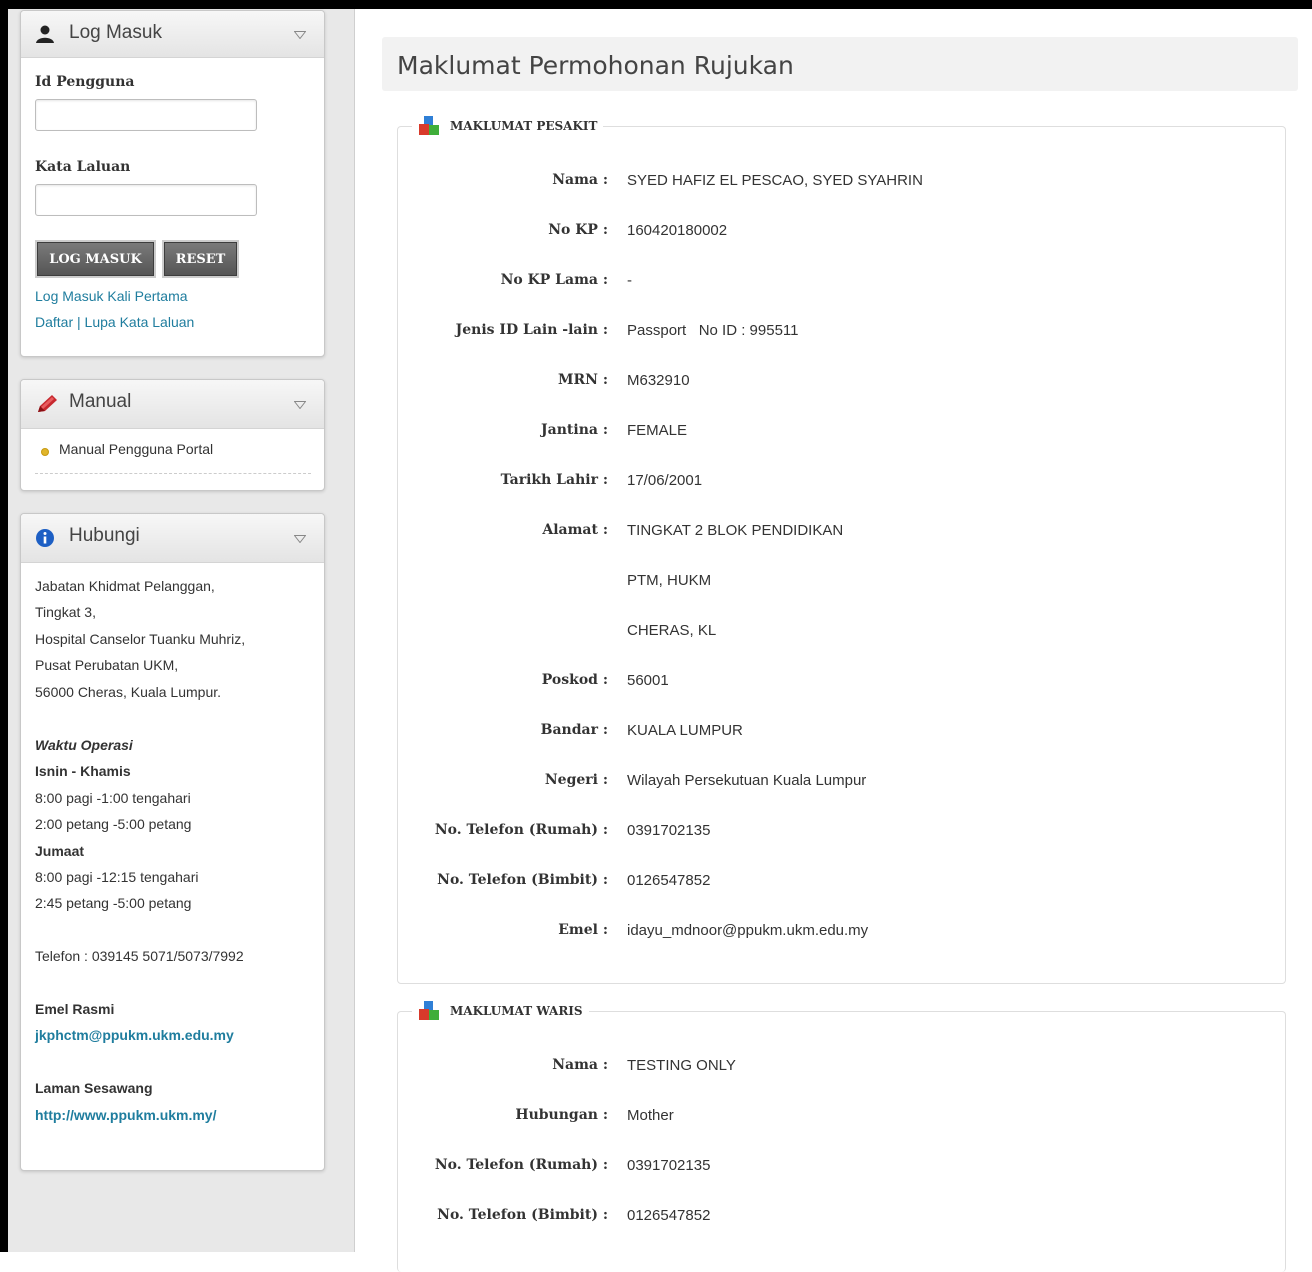 Image resolution: width=1312 pixels, height=1272 pixels. Describe the element at coordinates (575, 530) in the screenshot. I see `field-label: Alamat :` at that location.